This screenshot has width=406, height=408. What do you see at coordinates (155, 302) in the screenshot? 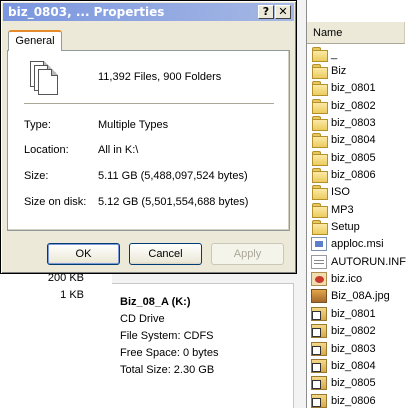
I see `drive-title: Biz_08_A (K:)` at bounding box center [155, 302].